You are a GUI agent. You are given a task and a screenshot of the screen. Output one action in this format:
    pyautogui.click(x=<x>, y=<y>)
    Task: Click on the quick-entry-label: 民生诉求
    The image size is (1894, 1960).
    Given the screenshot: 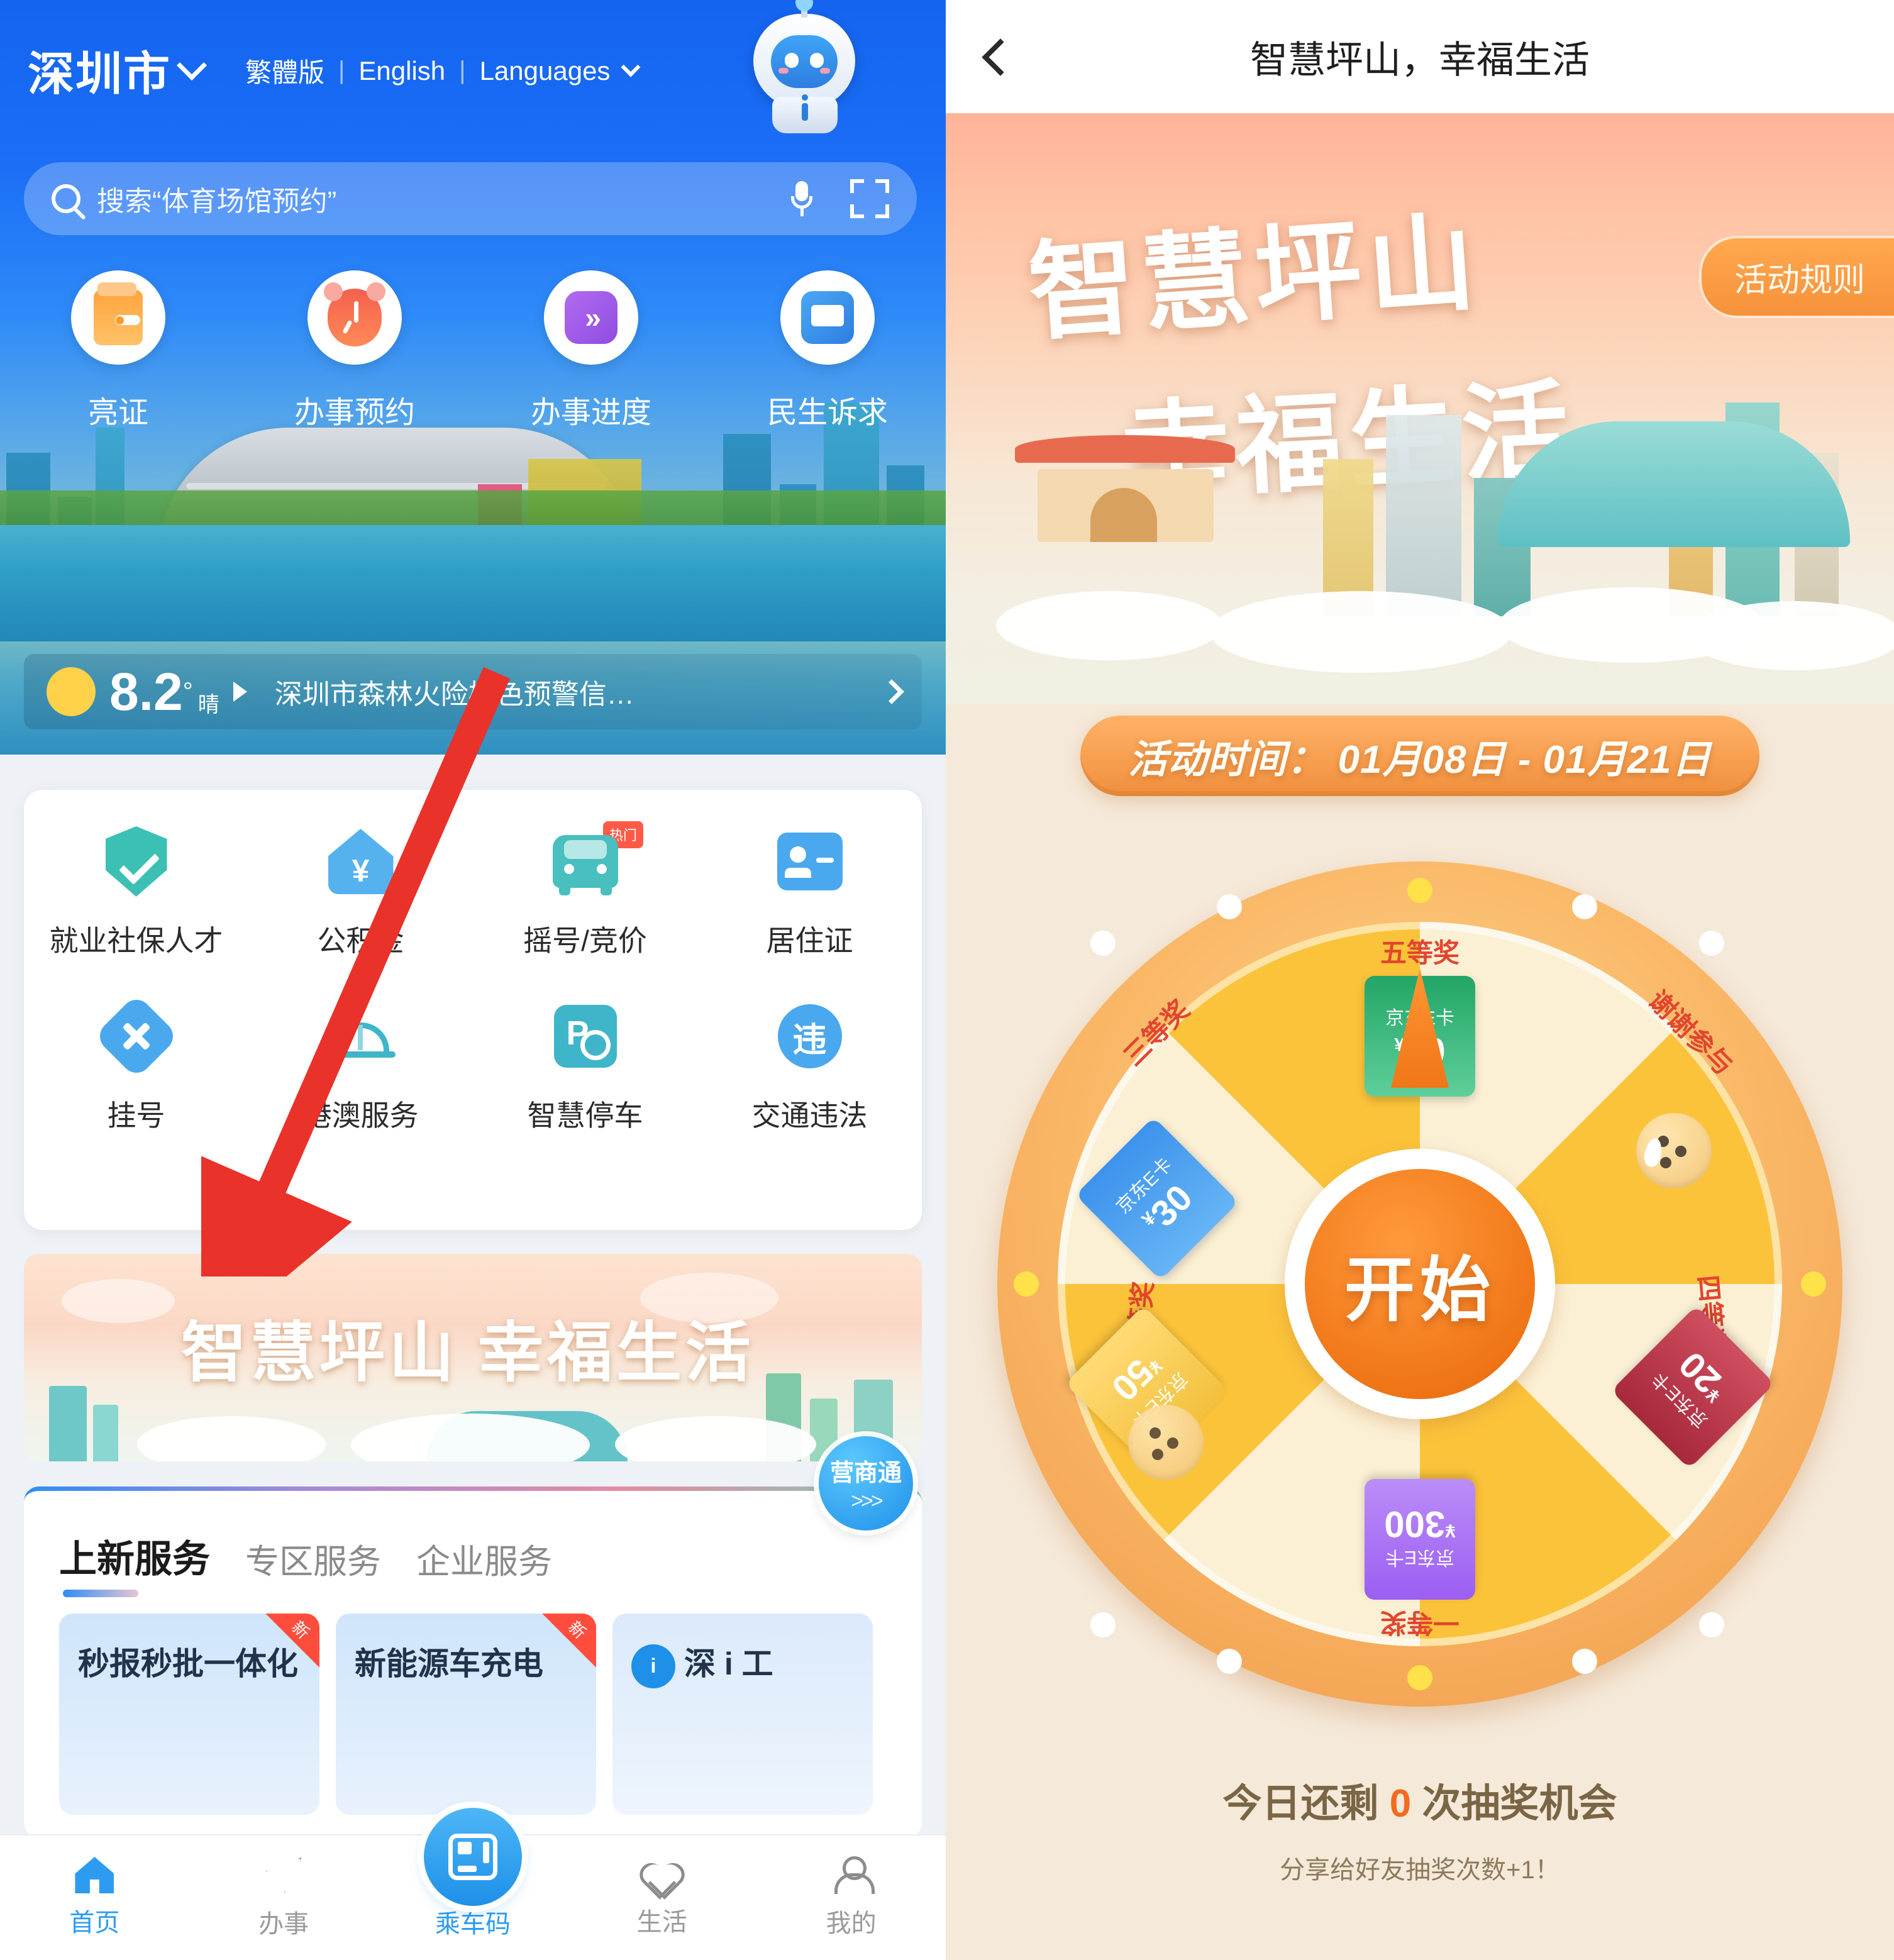 What is the action you would take?
    pyautogui.click(x=827, y=412)
    